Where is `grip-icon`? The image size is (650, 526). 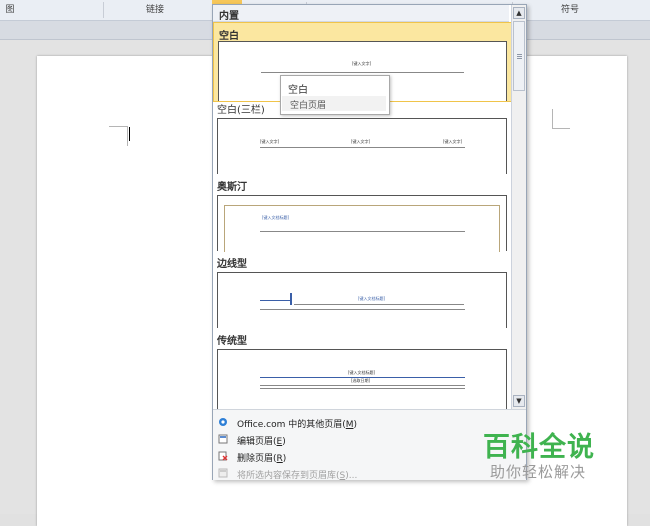
grip-icon is located at coordinates (519, 54).